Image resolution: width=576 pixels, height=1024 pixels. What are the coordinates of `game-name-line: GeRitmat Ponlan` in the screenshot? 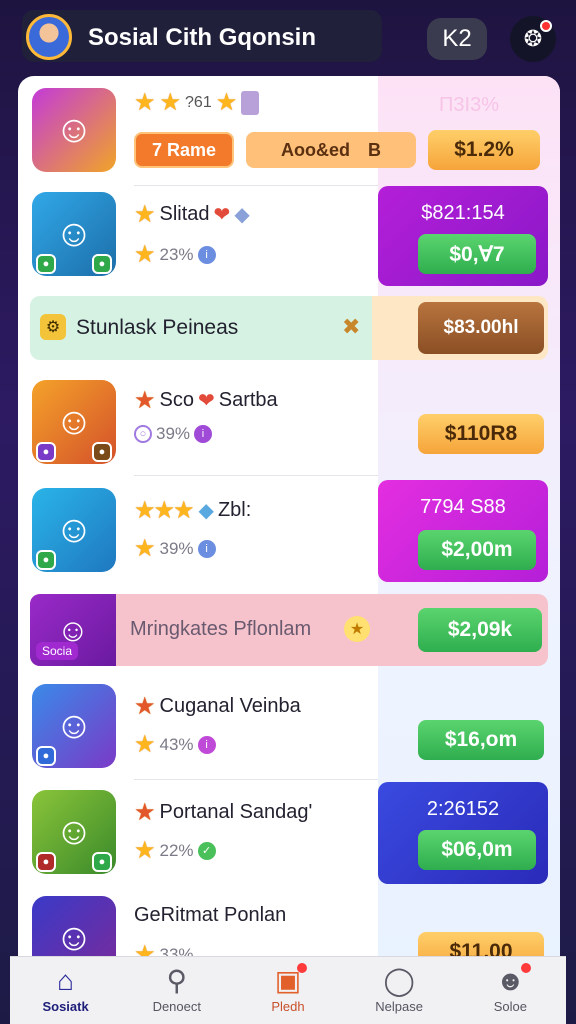 It's located at (210, 915).